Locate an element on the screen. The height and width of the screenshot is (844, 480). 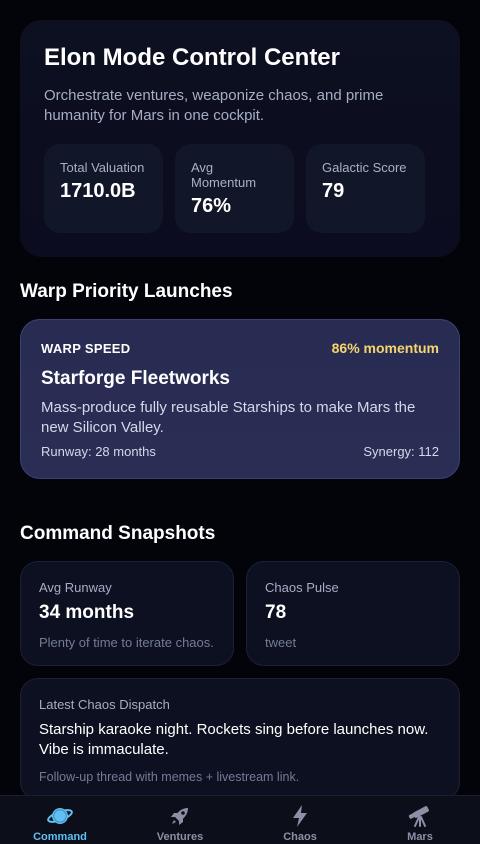
nav-label: Ventures is located at coordinates (180, 837).